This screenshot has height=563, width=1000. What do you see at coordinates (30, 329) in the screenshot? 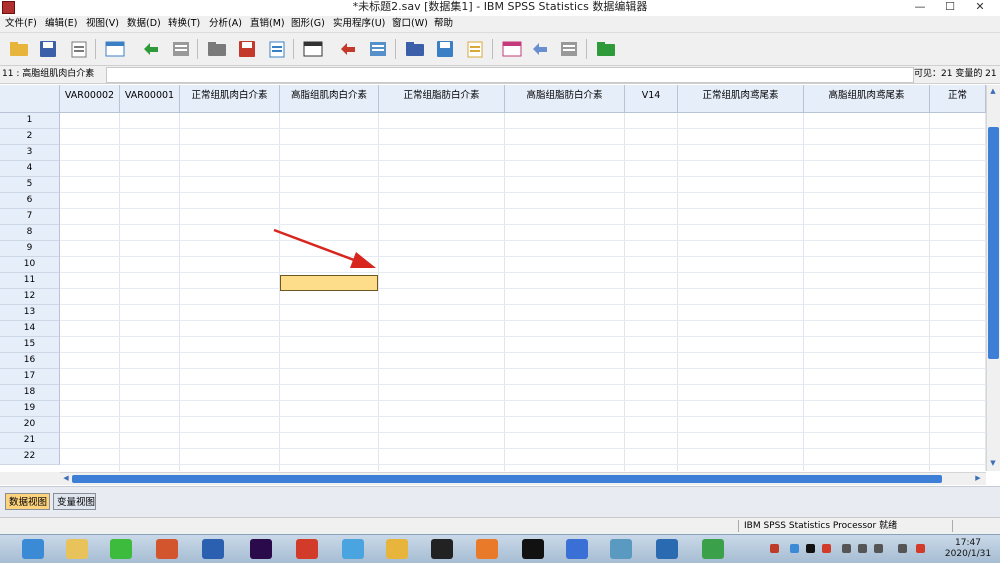
I see `row-header: 14` at bounding box center [30, 329].